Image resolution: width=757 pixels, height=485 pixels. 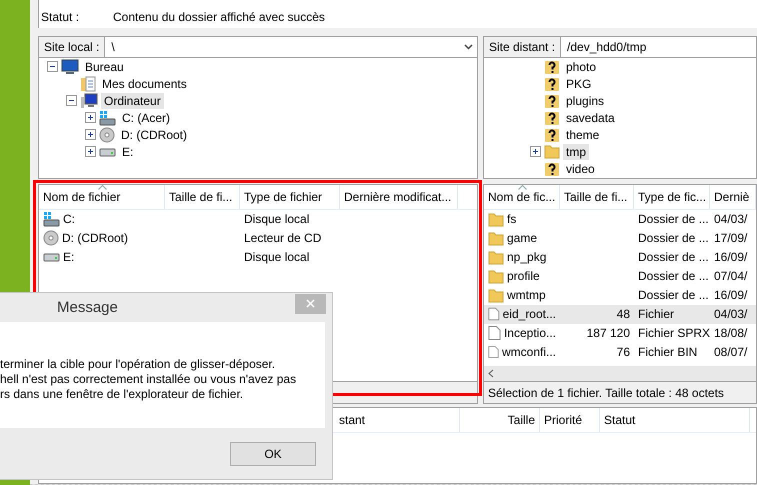 I want to click on file-row: game Dossier de ... 17/09/, so click(x=620, y=238).